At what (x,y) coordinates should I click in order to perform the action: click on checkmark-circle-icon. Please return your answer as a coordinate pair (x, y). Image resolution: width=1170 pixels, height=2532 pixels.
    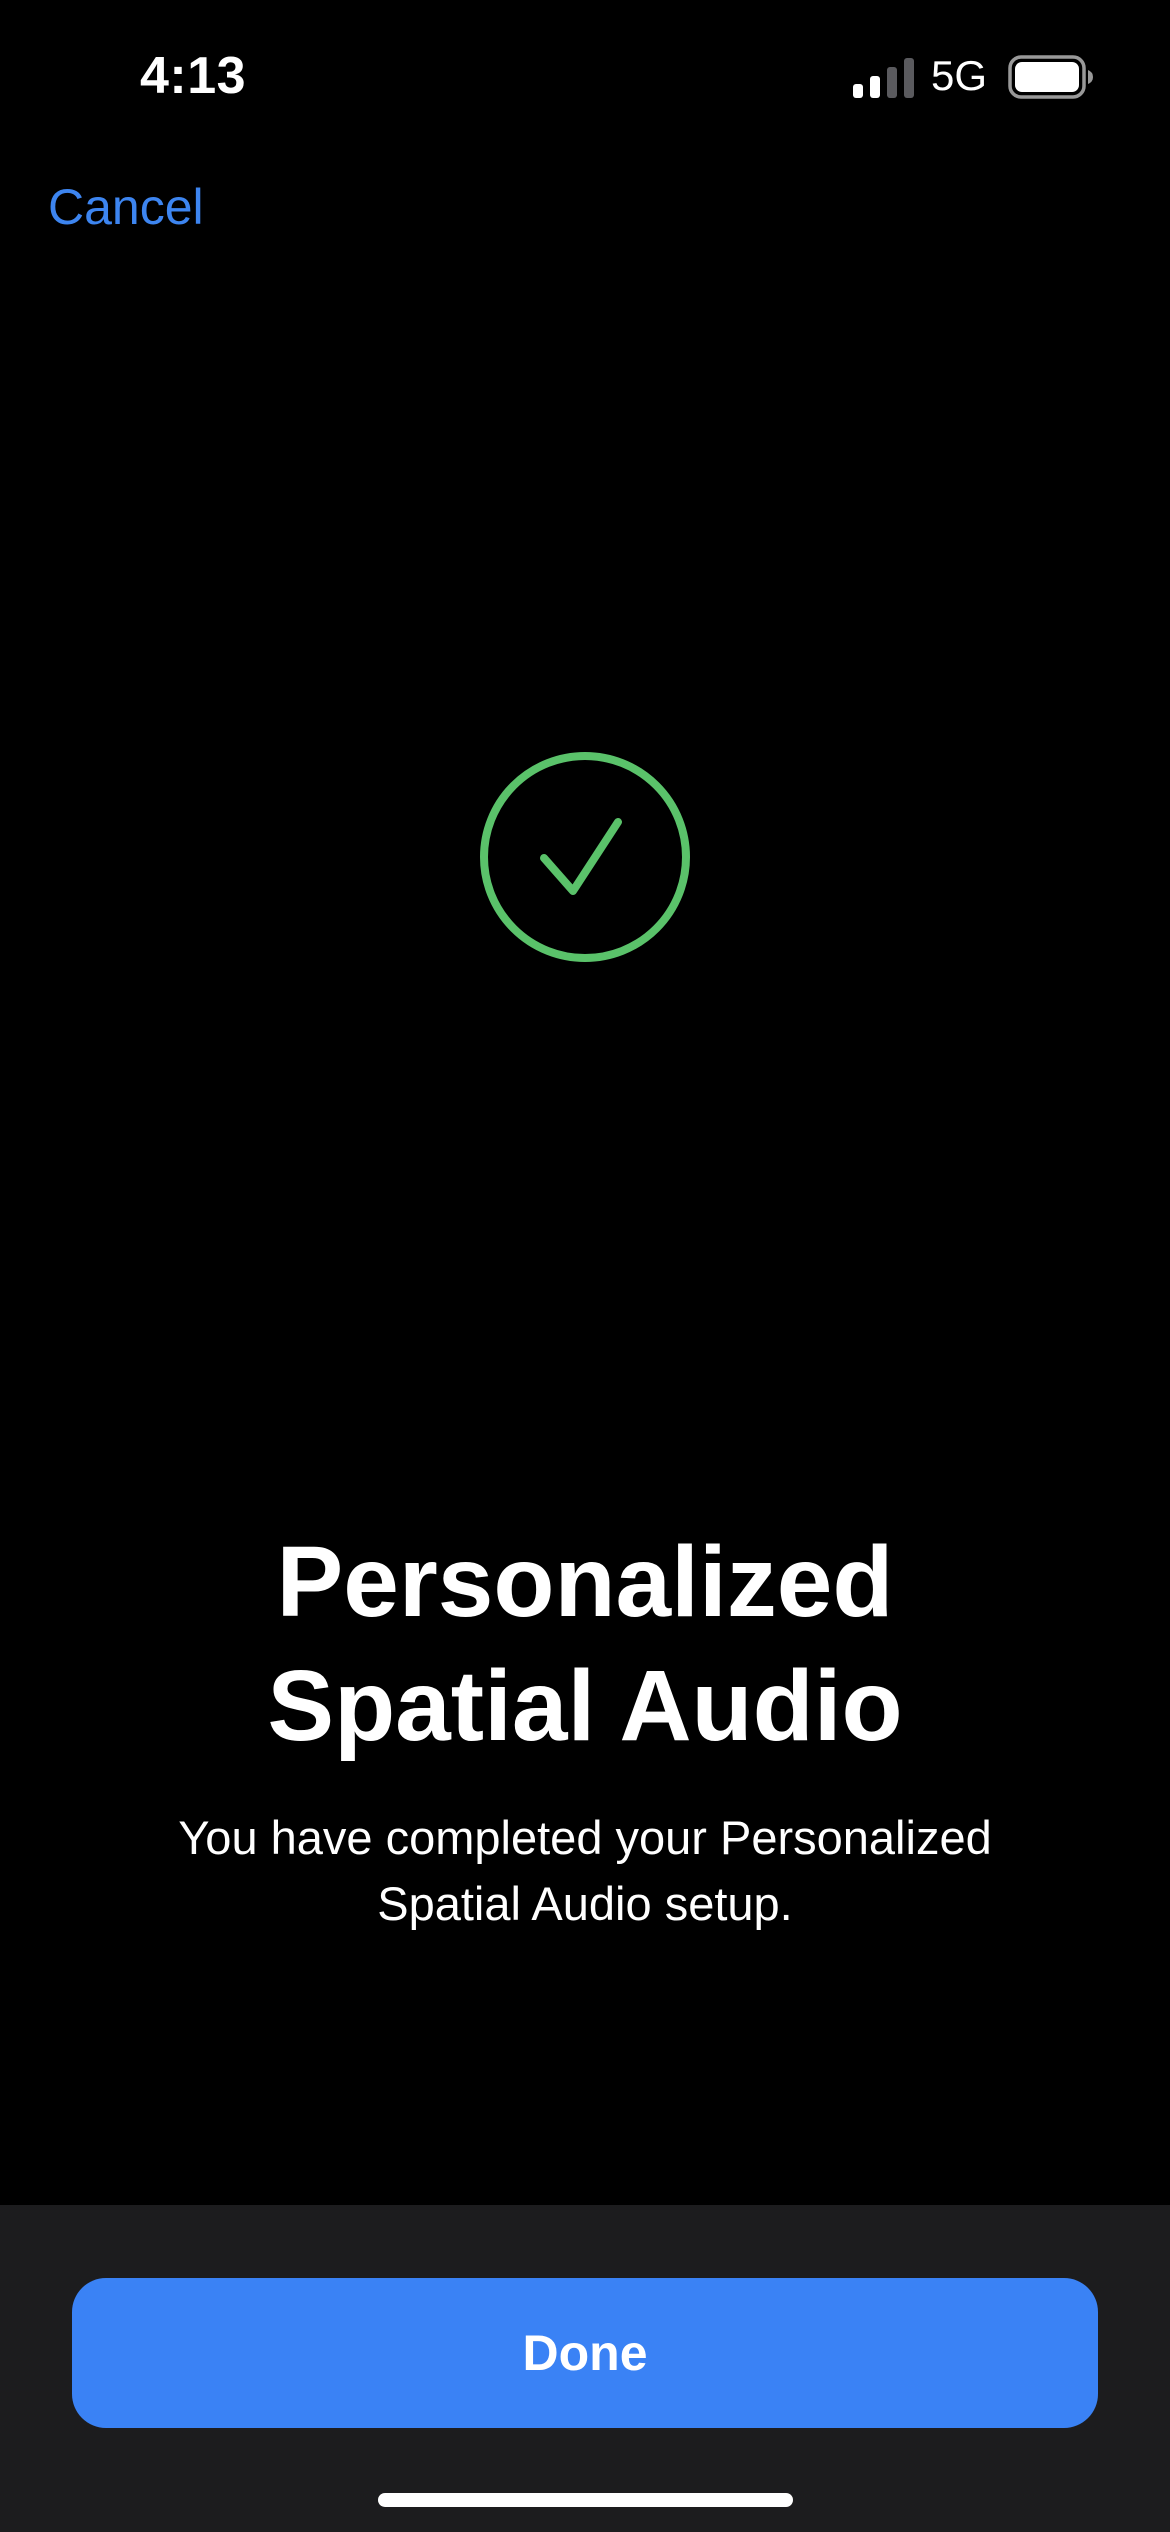
    Looking at the image, I should click on (585, 857).